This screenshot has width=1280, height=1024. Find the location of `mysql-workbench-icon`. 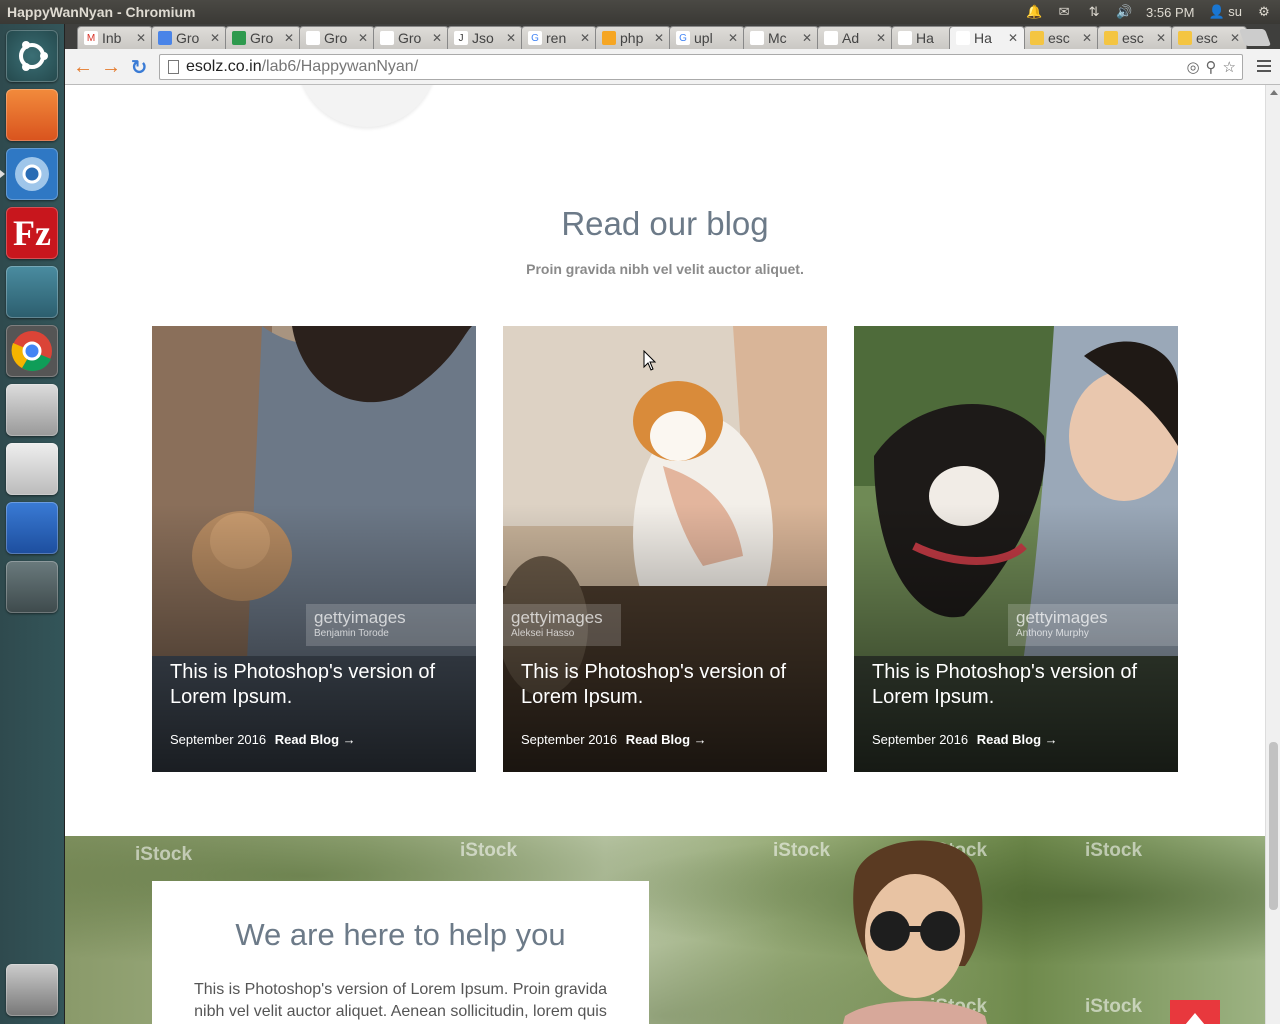

mysql-workbench-icon is located at coordinates (32, 292).